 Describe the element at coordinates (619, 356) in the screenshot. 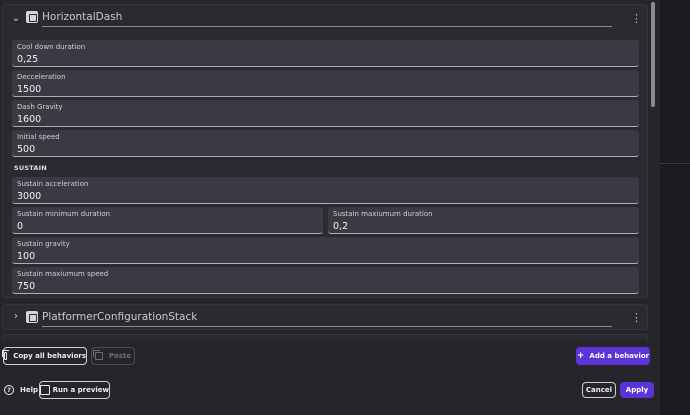

I see `add-behavior-label: Add a behavior` at that location.